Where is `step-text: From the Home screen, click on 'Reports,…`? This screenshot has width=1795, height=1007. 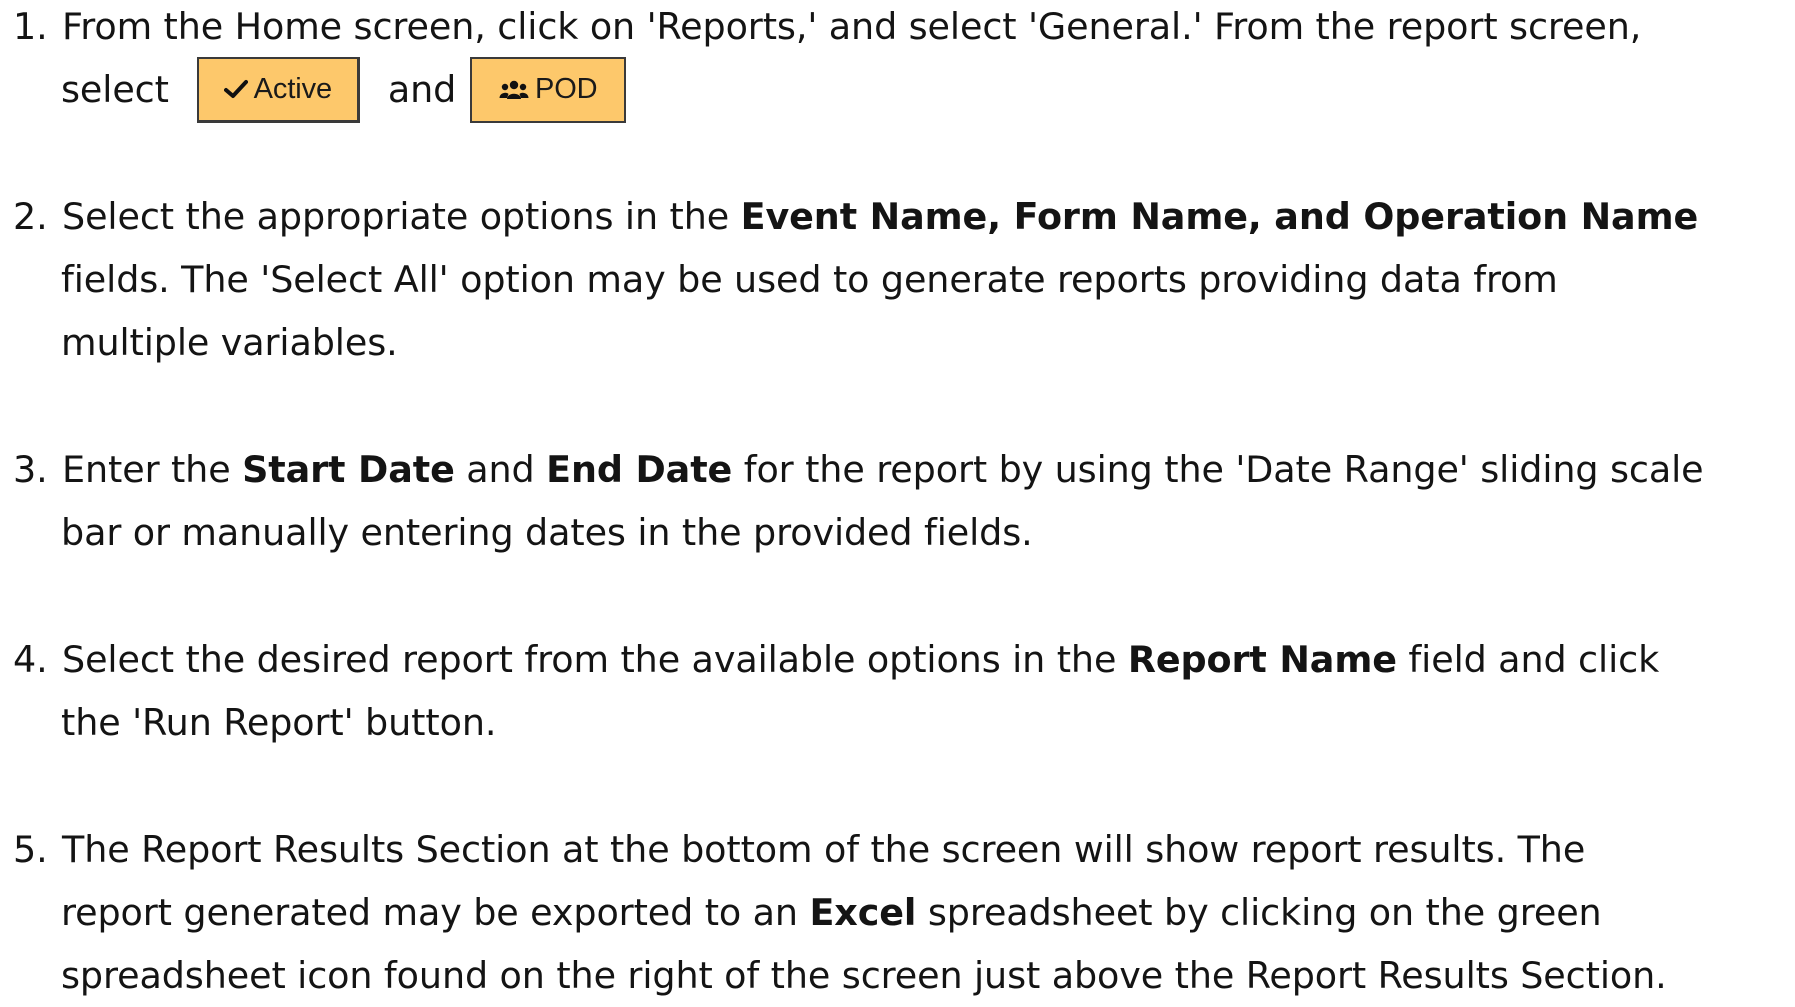 step-text: From the Home screen, click on 'Reports,… is located at coordinates (852, 26).